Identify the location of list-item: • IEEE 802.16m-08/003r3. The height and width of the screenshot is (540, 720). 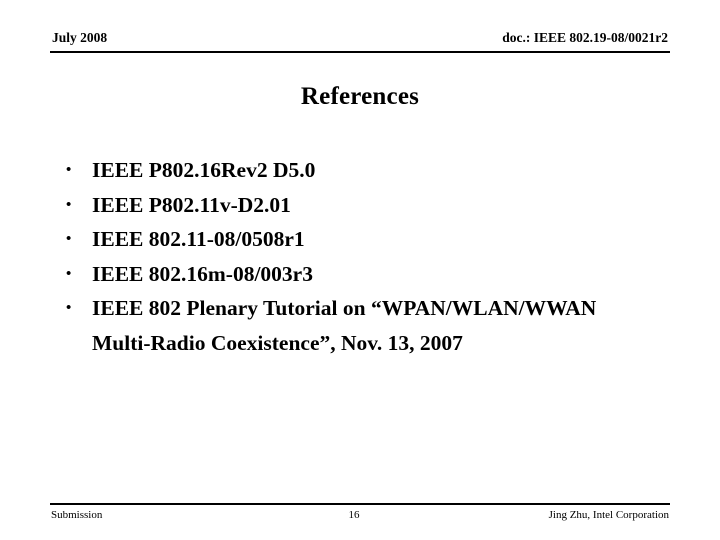
(369, 274).